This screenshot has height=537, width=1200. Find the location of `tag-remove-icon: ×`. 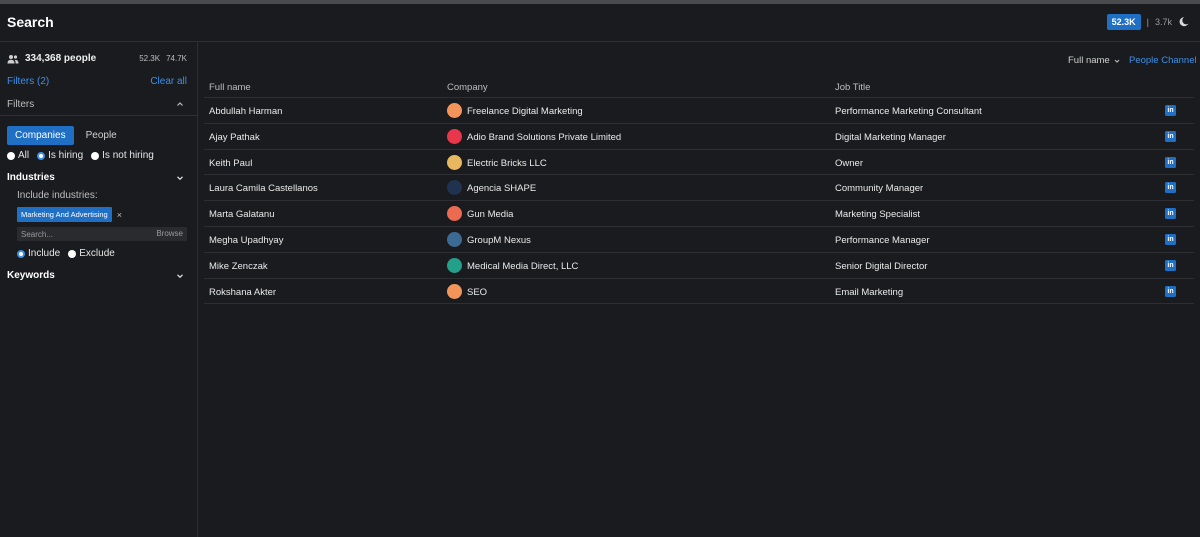

tag-remove-icon: × is located at coordinates (119, 215).